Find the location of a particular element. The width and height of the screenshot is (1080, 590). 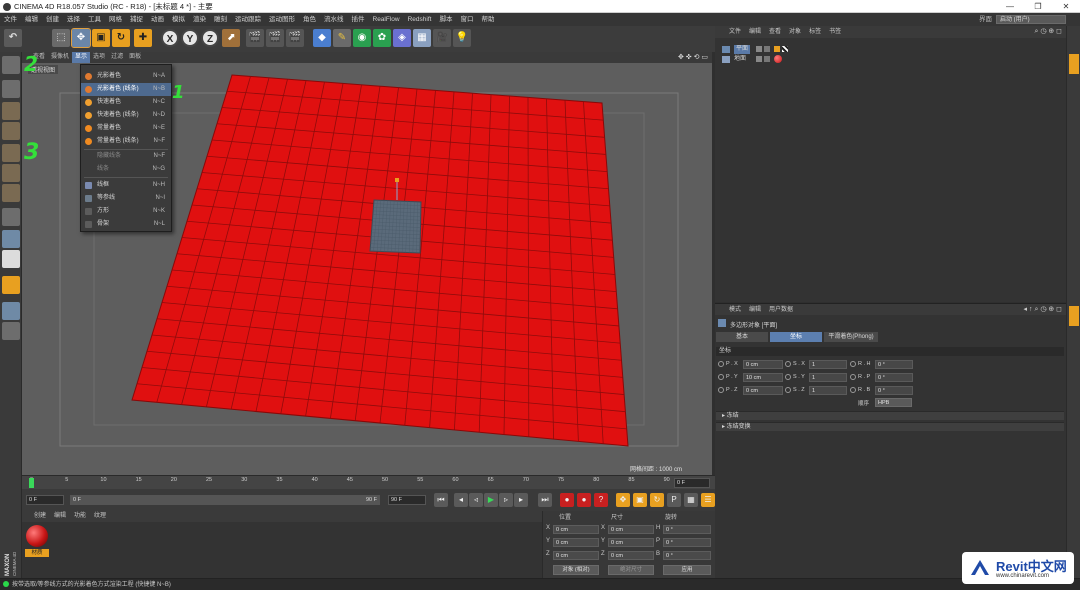

object-tree is located at coordinates (890, 170).